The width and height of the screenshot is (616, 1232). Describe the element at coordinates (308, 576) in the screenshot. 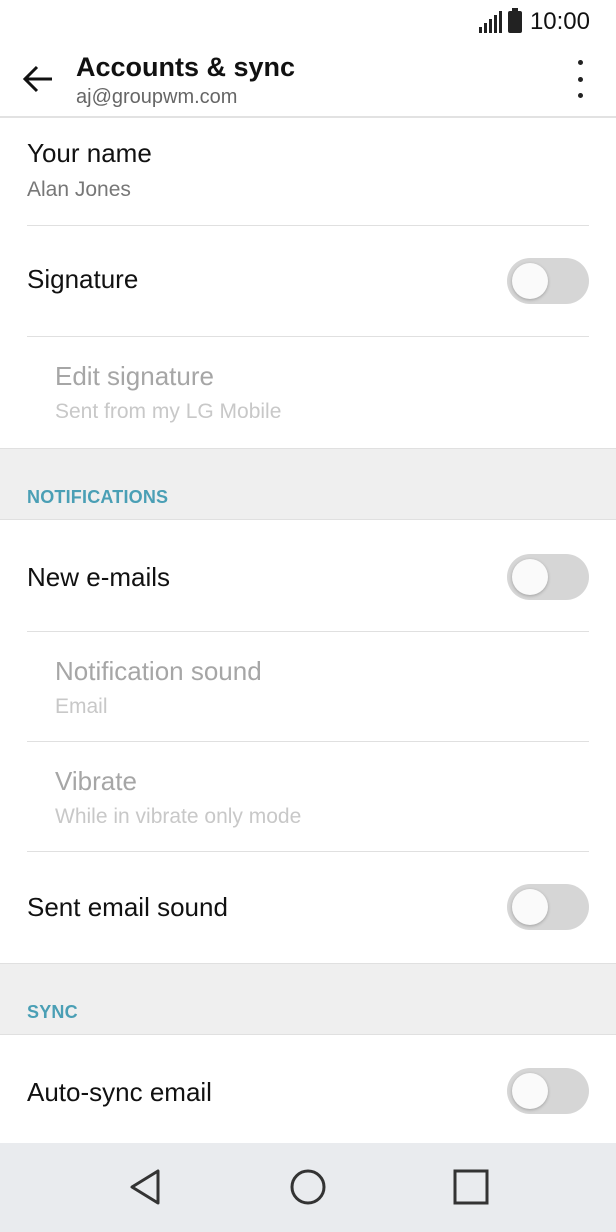

I see `new-emails-item: New e-mails` at that location.